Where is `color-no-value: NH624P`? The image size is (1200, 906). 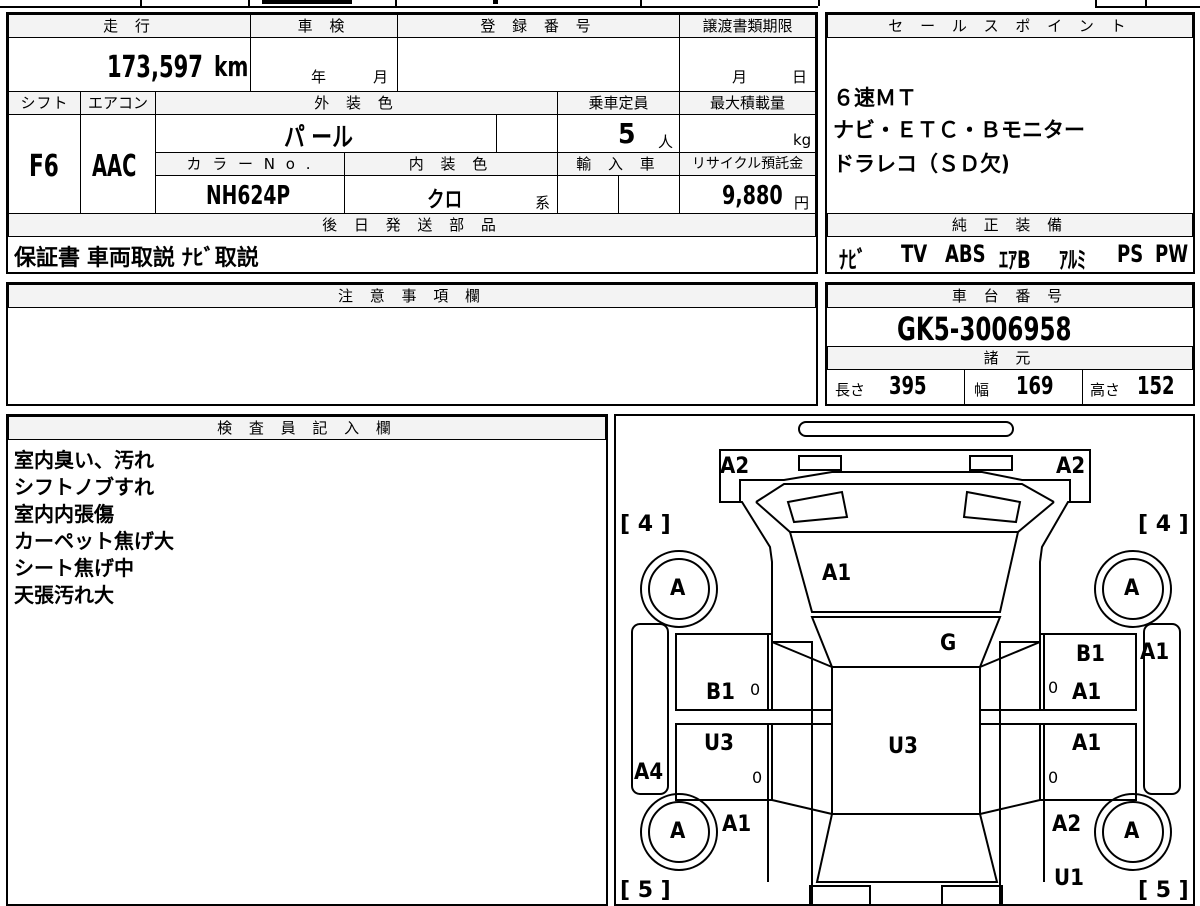
color-no-value: NH624P is located at coordinates (248, 196).